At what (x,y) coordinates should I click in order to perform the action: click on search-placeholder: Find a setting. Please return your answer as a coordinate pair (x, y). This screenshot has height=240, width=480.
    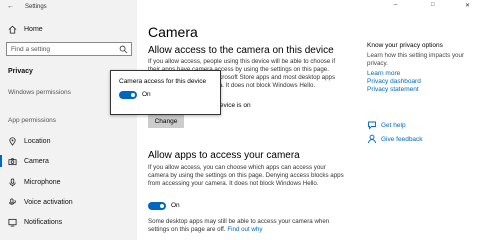
    Looking at the image, I should click on (31, 49).